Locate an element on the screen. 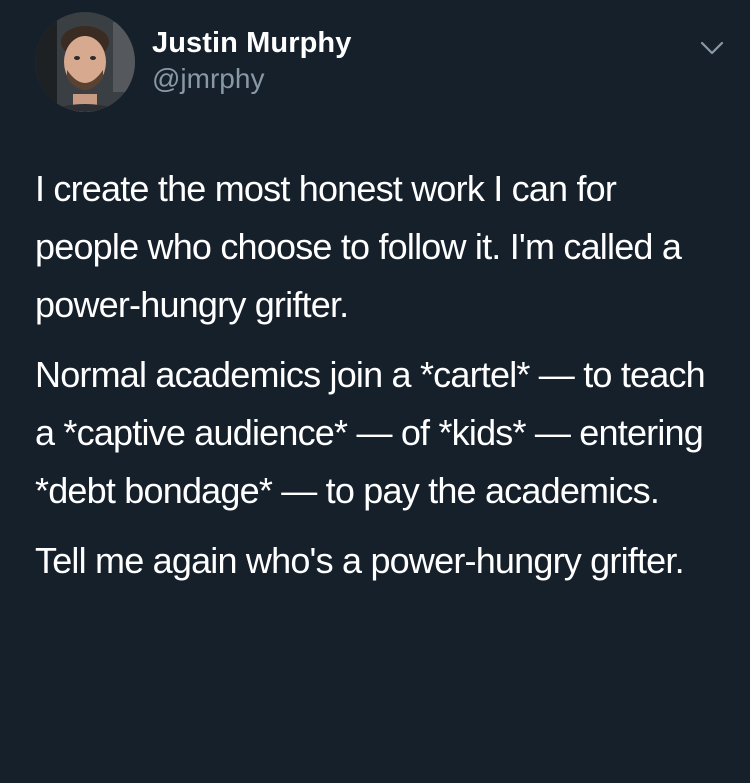  avatar-image is located at coordinates (85, 62).